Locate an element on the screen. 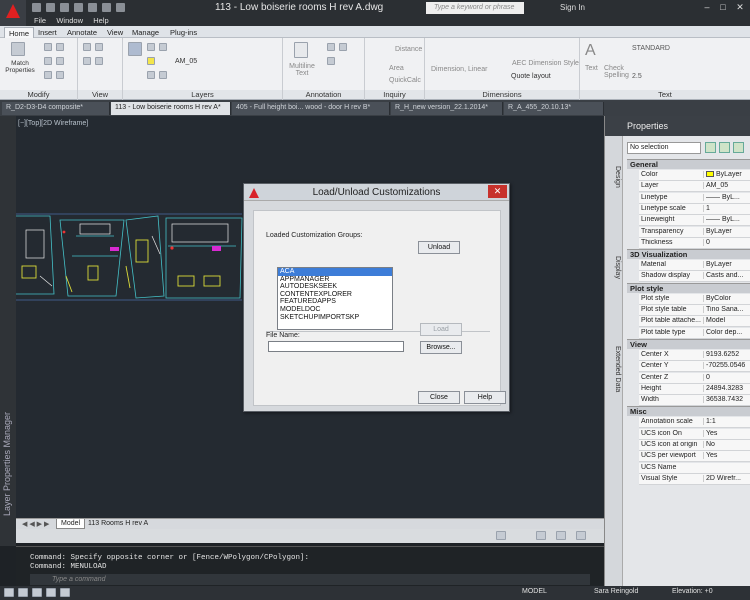 This screenshot has width=750, height=600. customization-group-item: FEATUREDAPPS is located at coordinates (335, 302).